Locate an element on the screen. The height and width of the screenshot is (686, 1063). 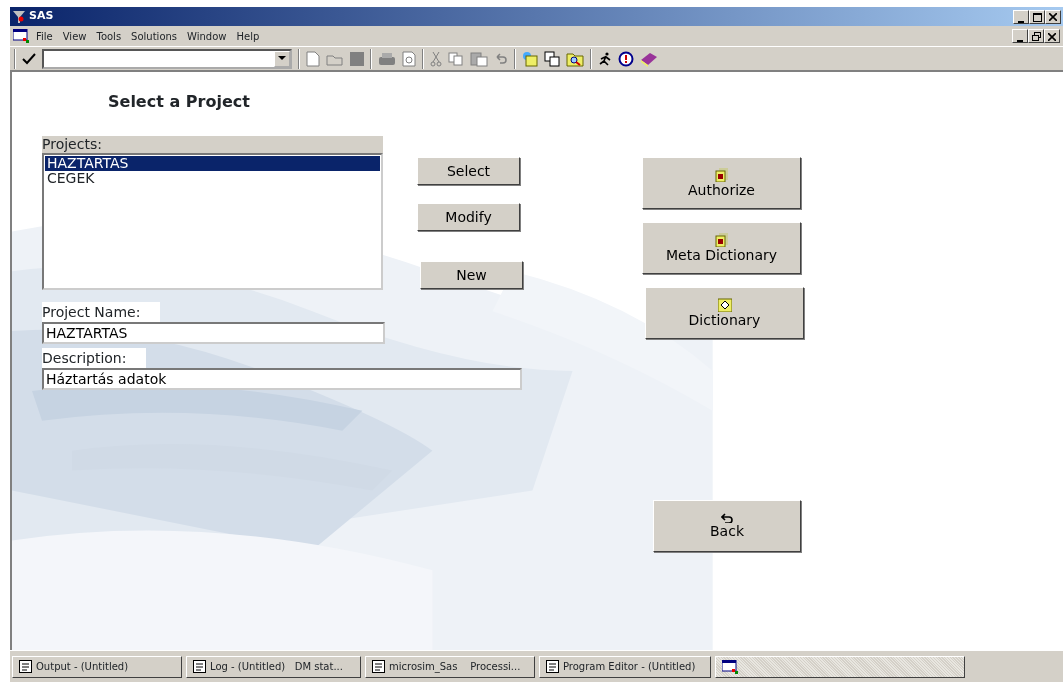
command-field is located at coordinates (167, 58).